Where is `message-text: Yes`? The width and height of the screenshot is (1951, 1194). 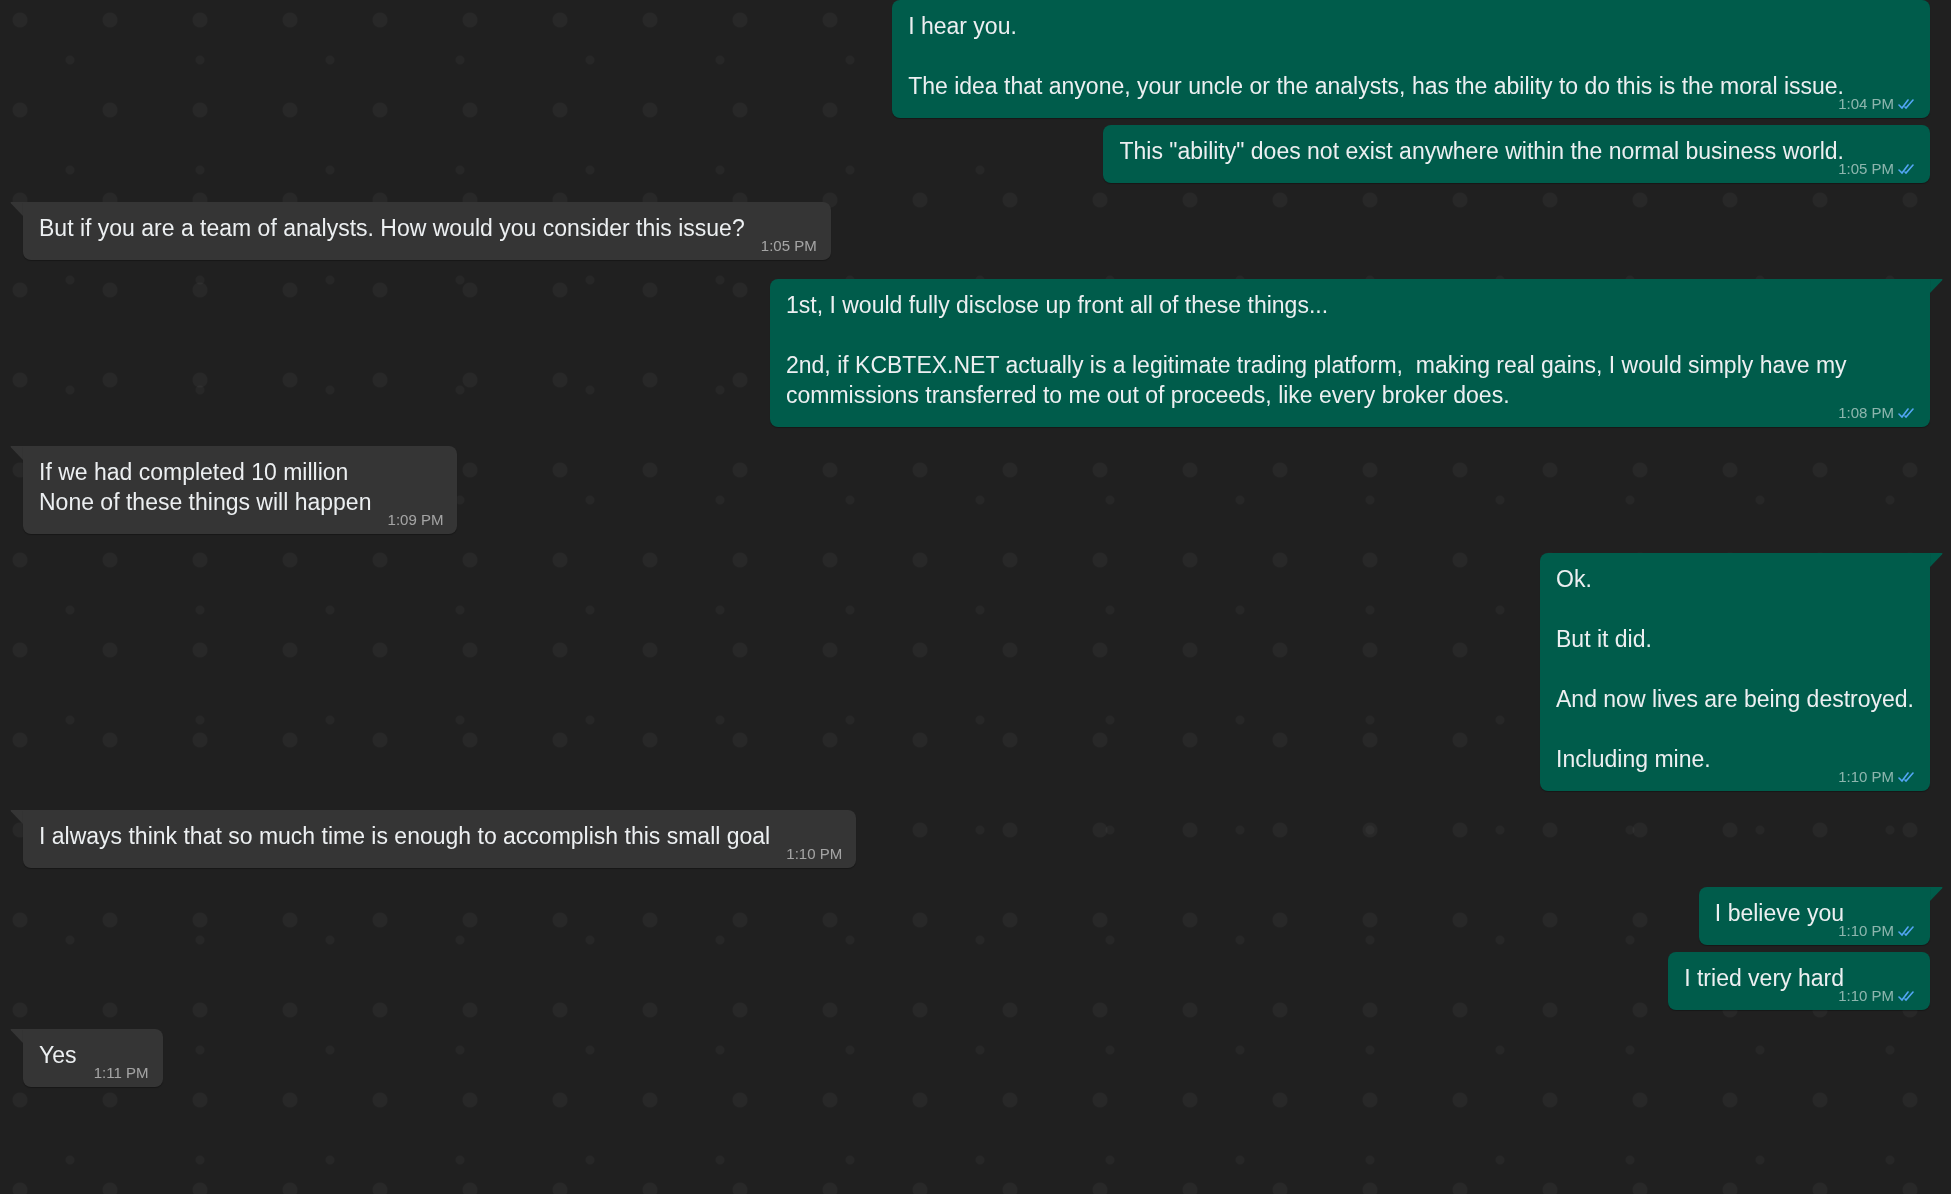
message-text: Yes is located at coordinates (58, 1055).